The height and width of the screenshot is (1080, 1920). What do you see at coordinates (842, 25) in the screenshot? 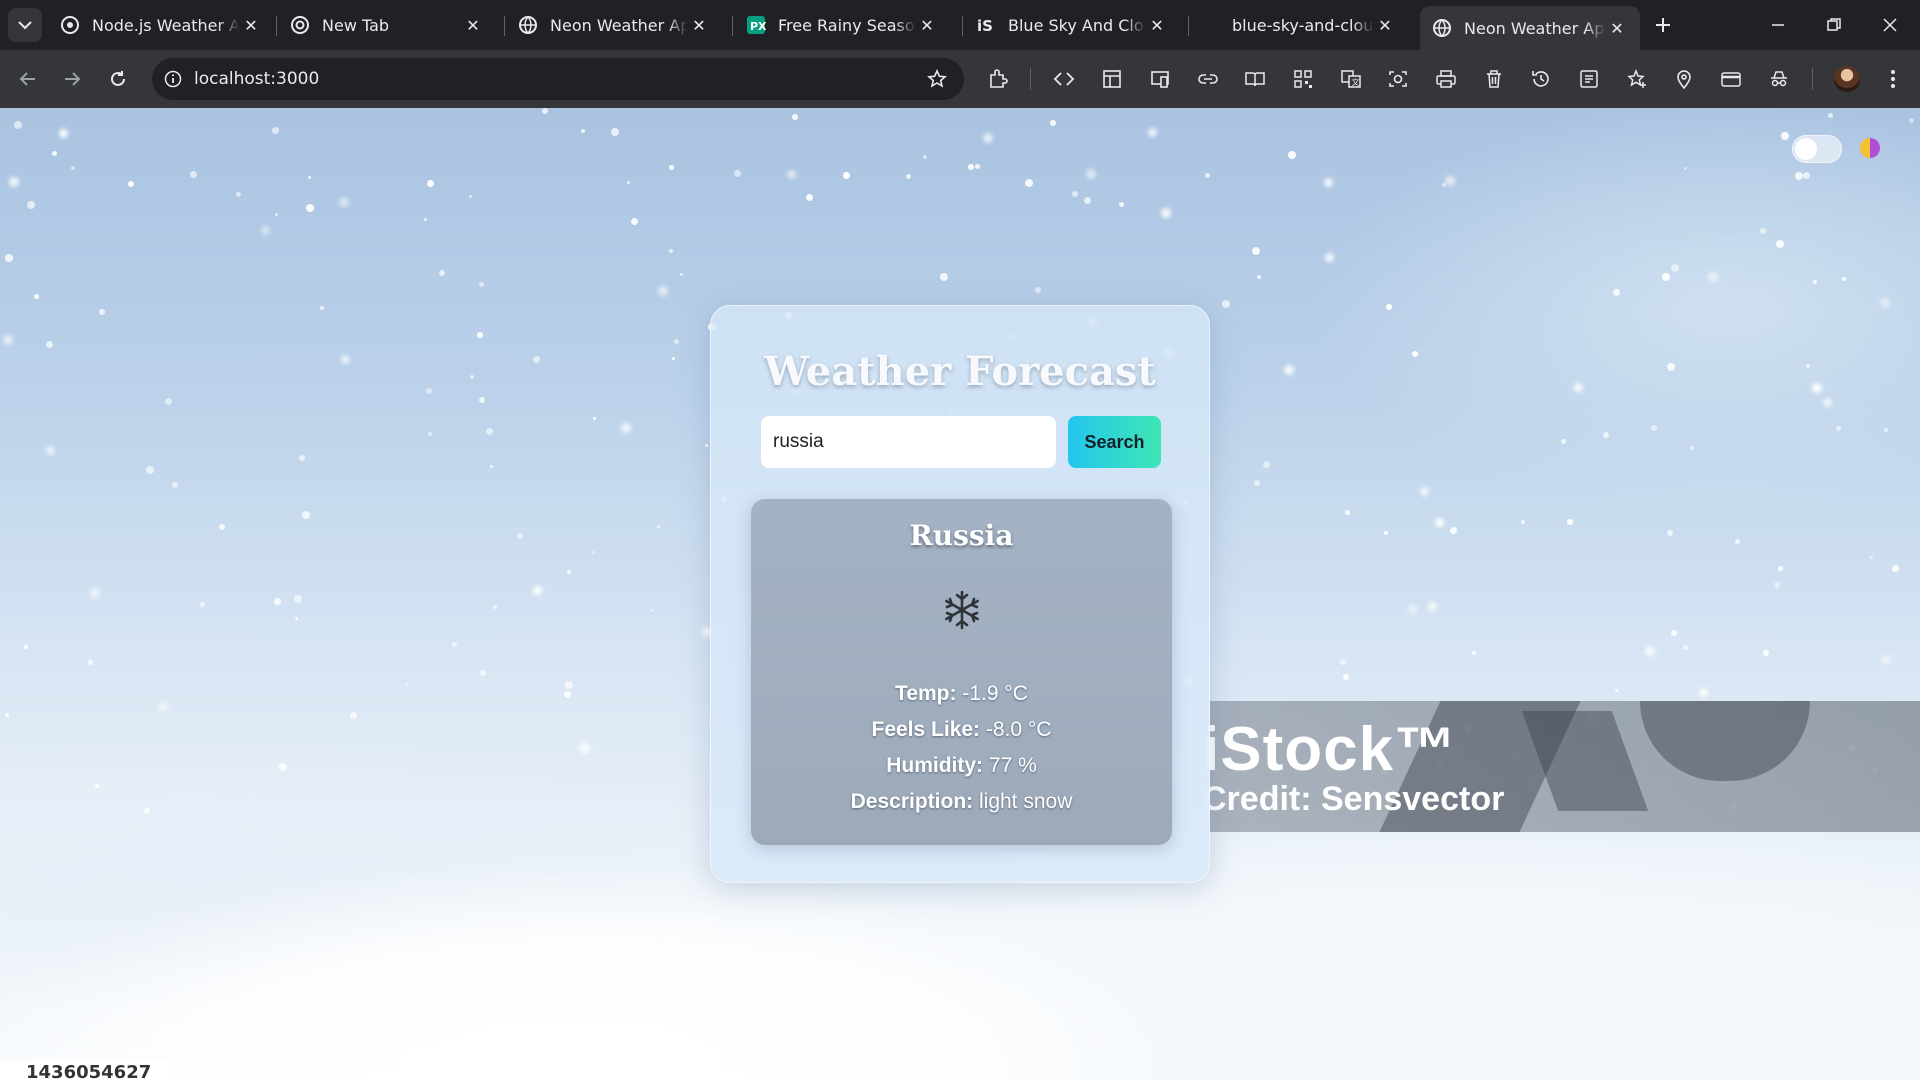
I see `tab-free-rainy-season: PX Free Rainy Season Ve ✕` at bounding box center [842, 25].